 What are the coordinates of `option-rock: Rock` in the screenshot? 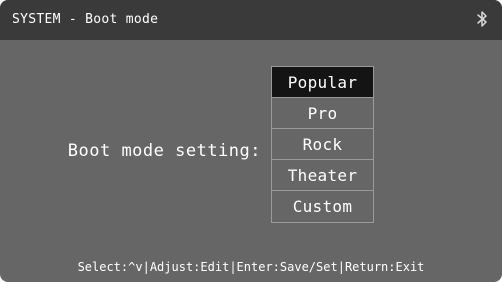 It's located at (322, 144).